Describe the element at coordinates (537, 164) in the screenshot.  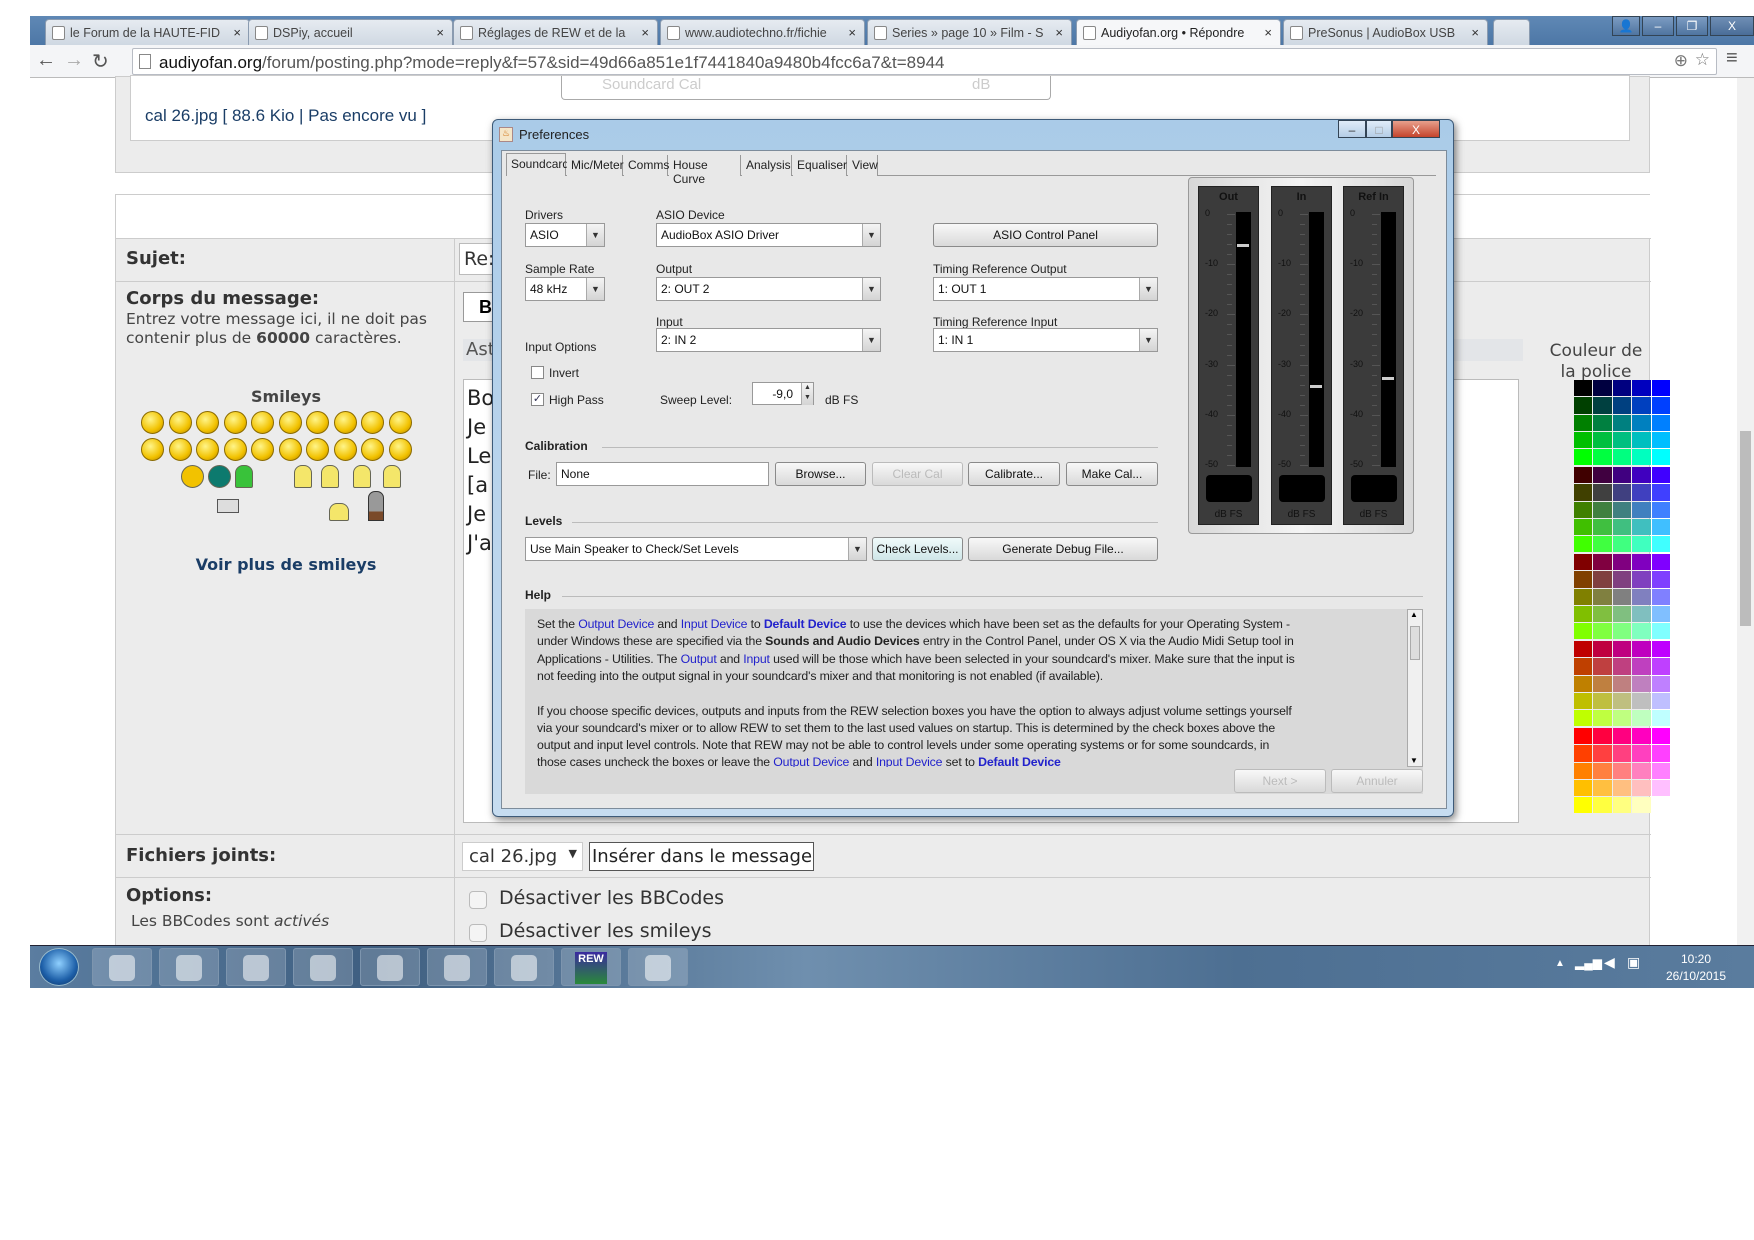
I see `tab-soundcard: Soundcard` at that location.